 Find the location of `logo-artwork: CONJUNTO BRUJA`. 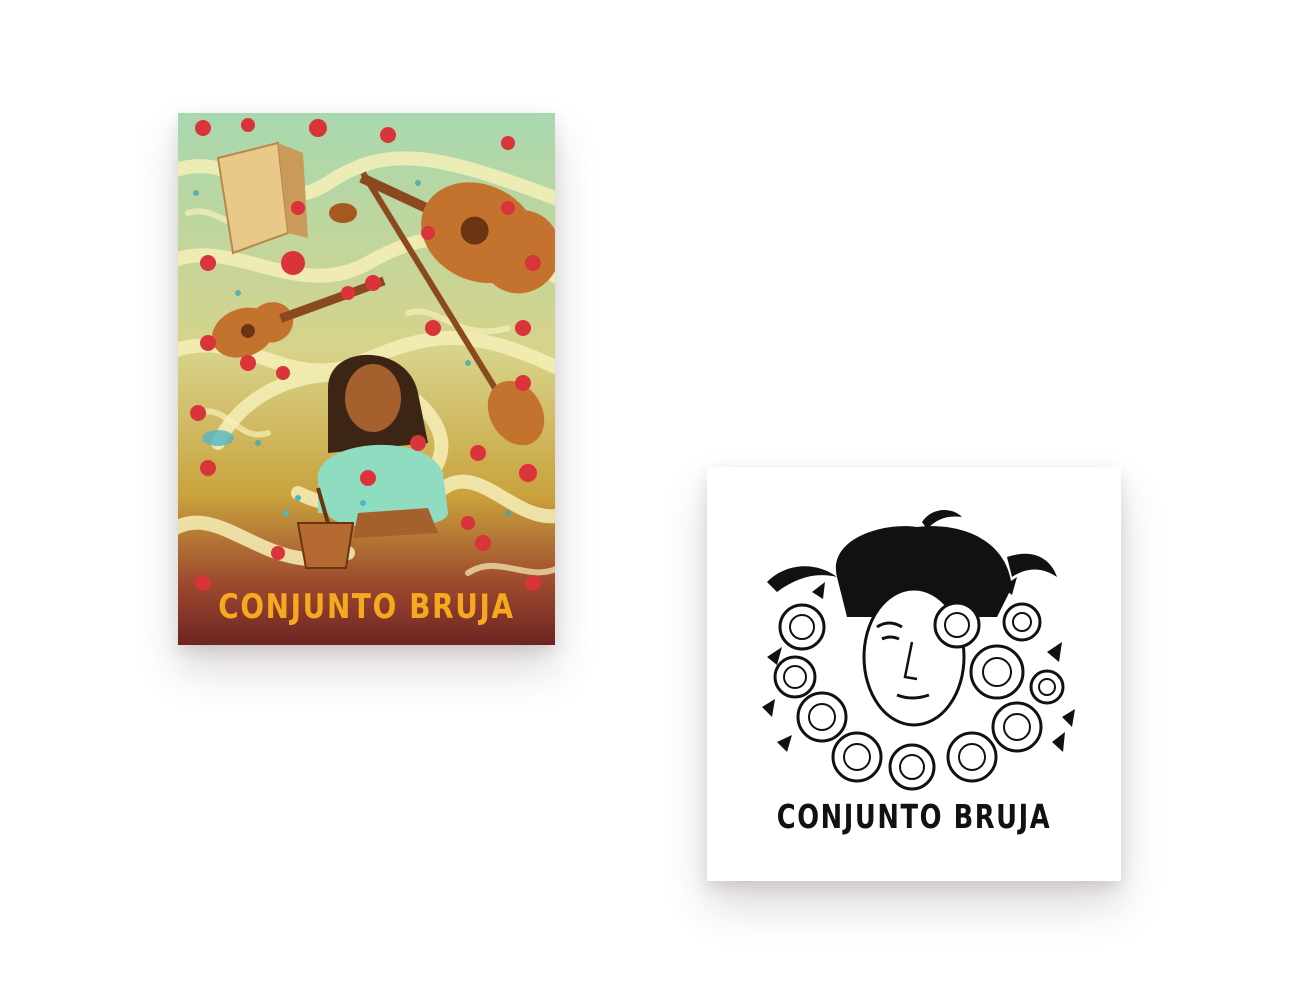

logo-artwork: CONJUNTO BRUJA is located at coordinates (914, 674).